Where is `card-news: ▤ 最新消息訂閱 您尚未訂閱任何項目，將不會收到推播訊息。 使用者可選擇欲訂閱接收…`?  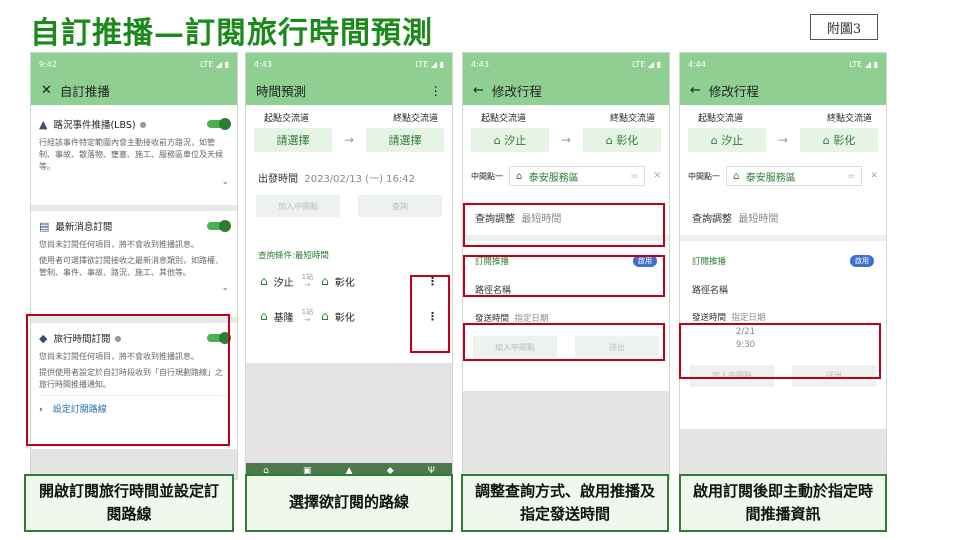 card-news: ▤ 最新消息訂閱 您尚未訂閱任何項目，將不會收到推播訊息。 使用者可選擇欲訂閱接收… is located at coordinates (134, 251).